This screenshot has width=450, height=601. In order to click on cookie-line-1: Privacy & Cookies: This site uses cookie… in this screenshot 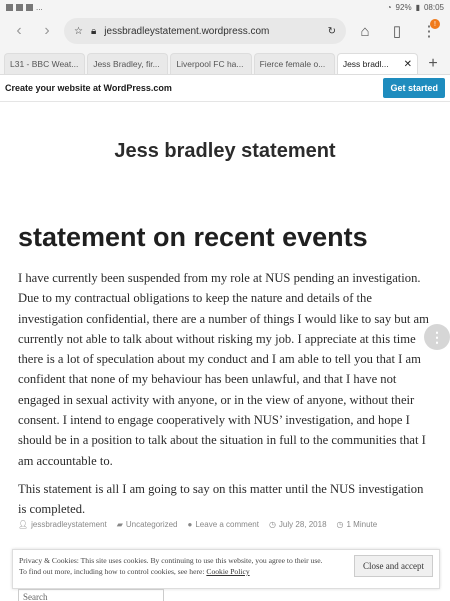, I will do `click(171, 560)`.